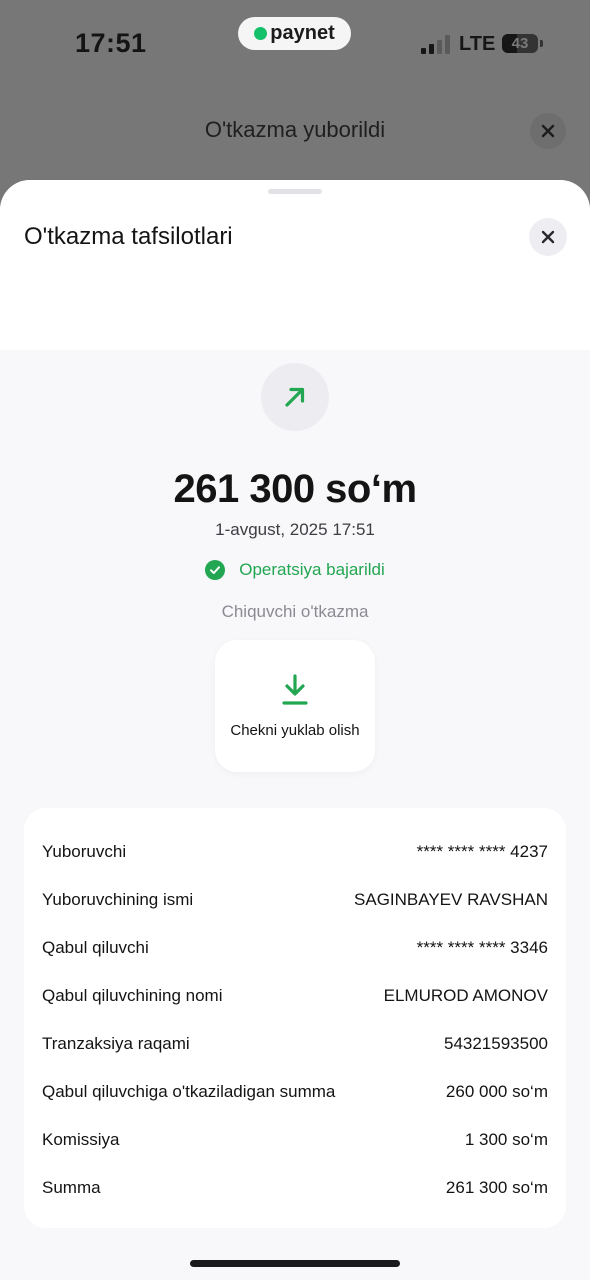  I want to click on sheet-grabber, so click(295, 191).